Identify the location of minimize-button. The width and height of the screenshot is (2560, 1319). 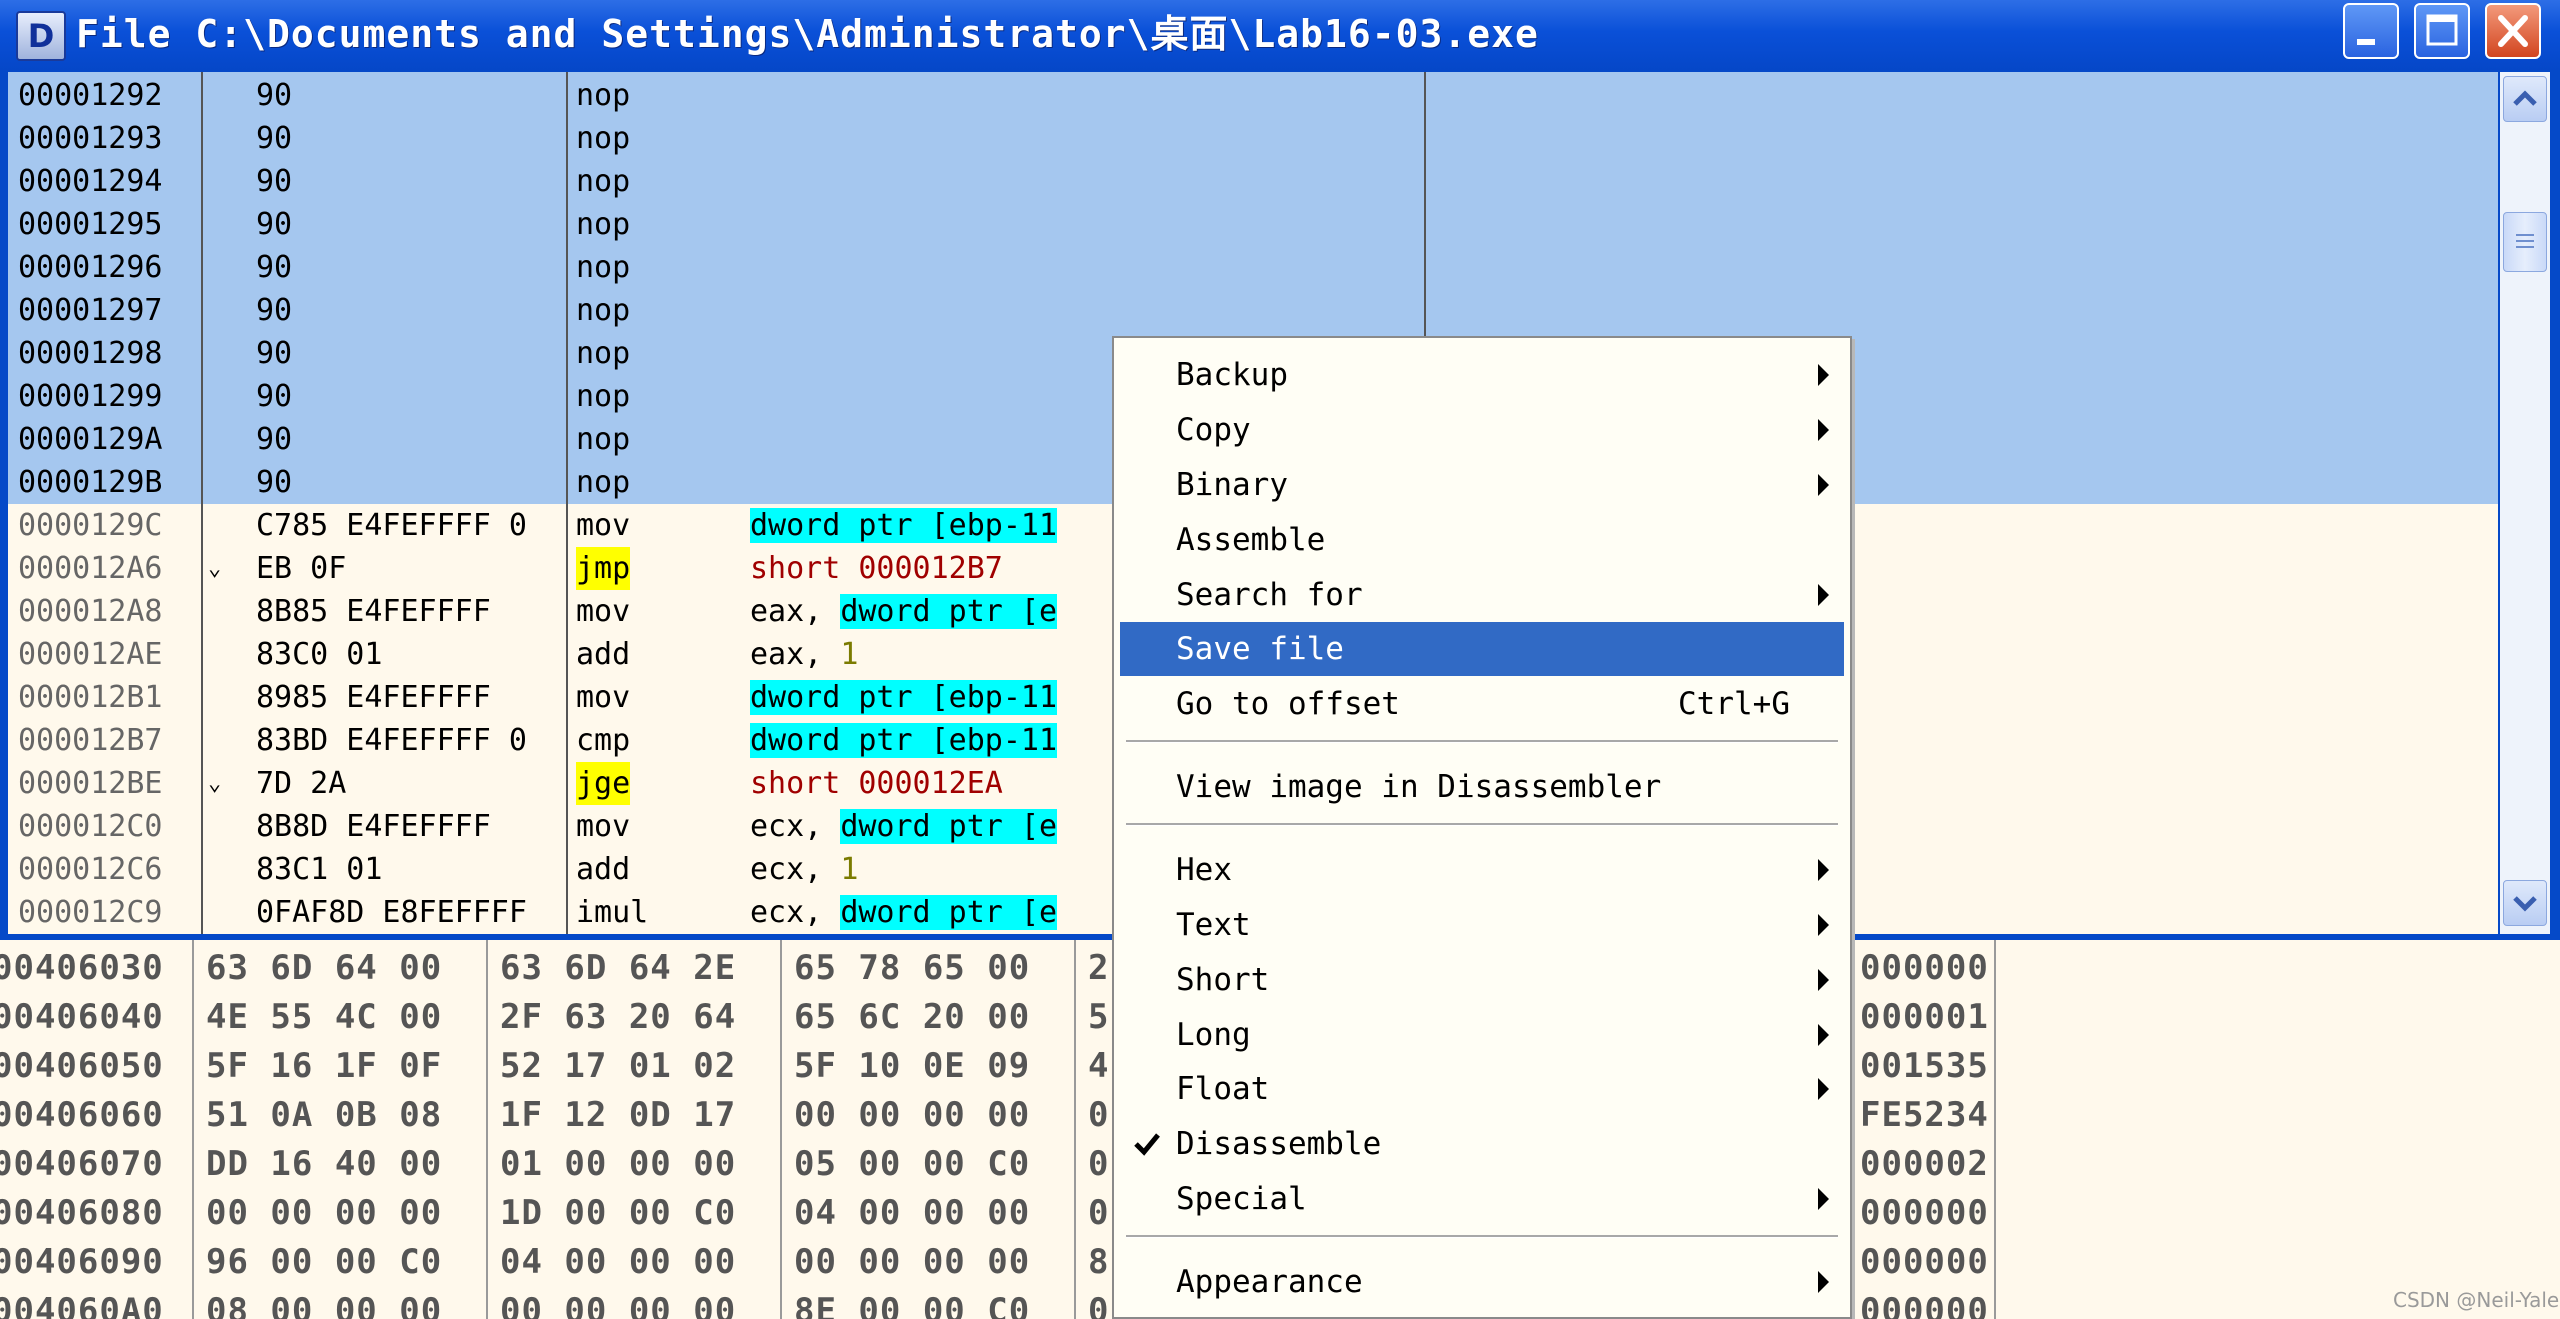
(2371, 31).